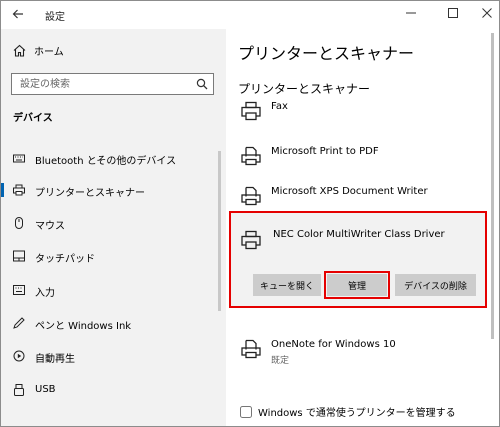 This screenshot has width=500, height=427. I want to click on sidebar-item-label: タッチパッド, so click(65, 259).